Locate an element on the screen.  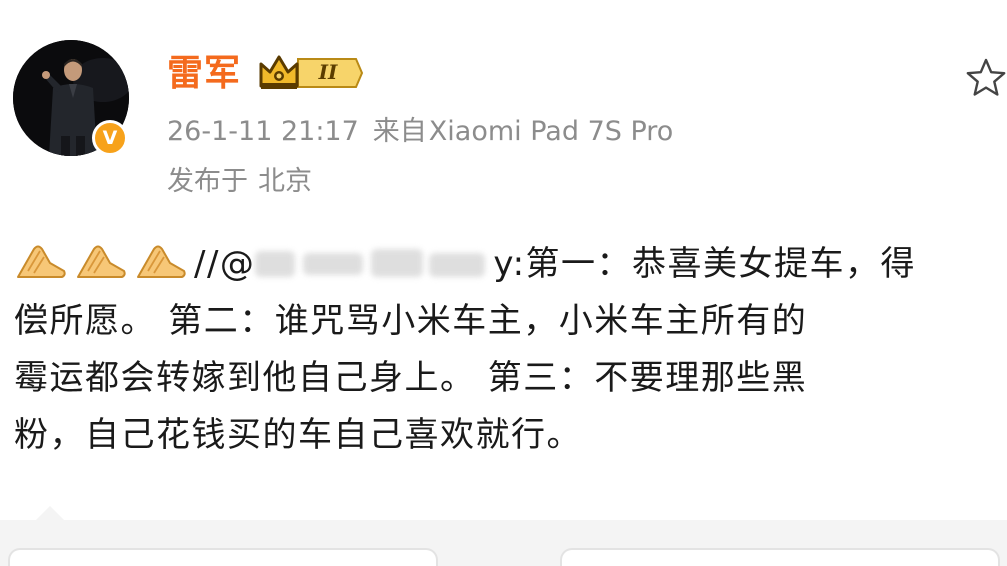
source-prefix: 来自 is located at coordinates (399, 131).